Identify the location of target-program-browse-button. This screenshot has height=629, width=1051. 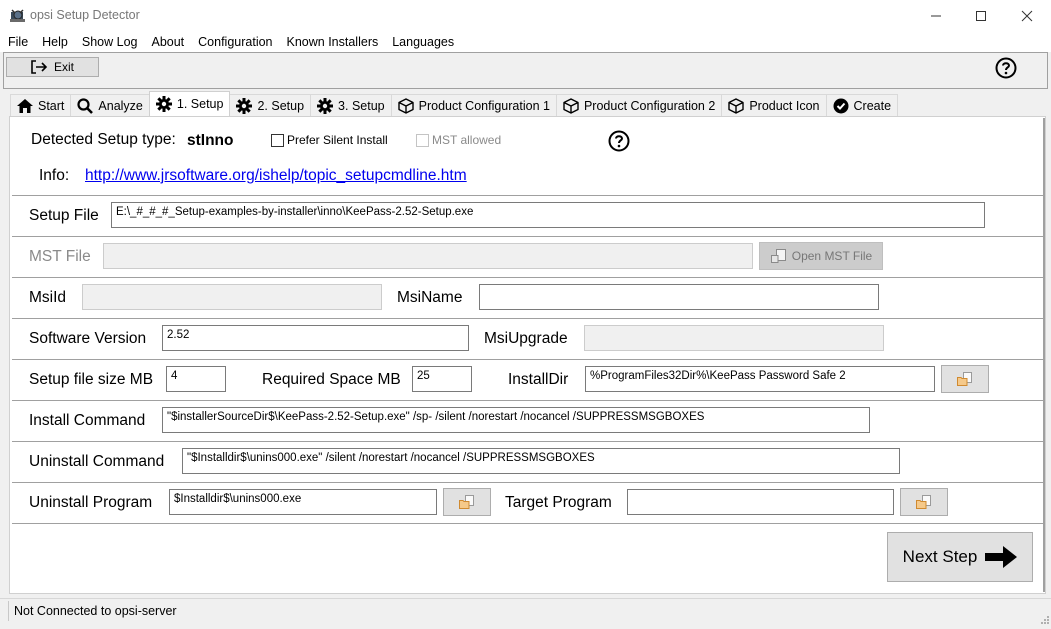
(924, 502).